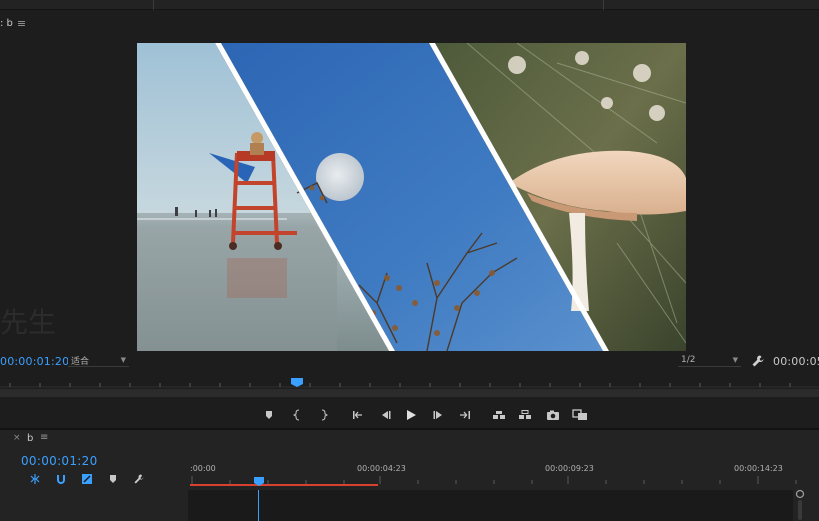 This screenshot has height=521, width=819. Describe the element at coordinates (409, 439) in the screenshot. I see `timeline-tab: × b ≡` at that location.